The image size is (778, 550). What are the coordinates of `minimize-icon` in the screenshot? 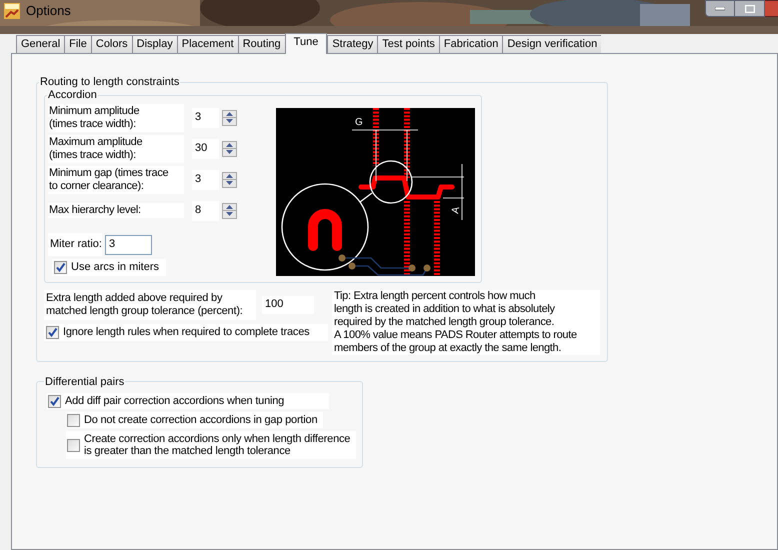 It's located at (720, 8).